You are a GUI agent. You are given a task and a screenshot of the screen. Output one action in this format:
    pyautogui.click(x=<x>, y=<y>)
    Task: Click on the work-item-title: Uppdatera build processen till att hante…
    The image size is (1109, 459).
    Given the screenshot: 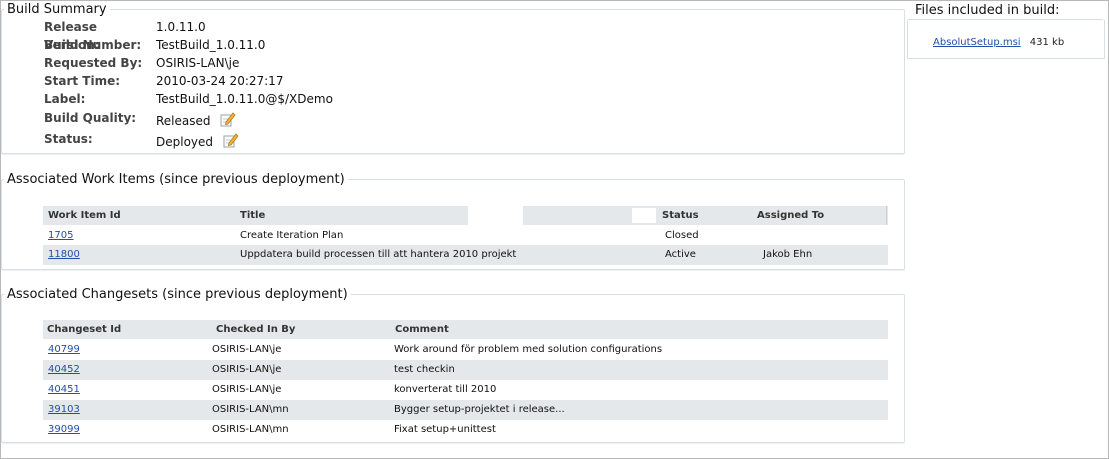 What is the action you would take?
    pyautogui.click(x=378, y=254)
    